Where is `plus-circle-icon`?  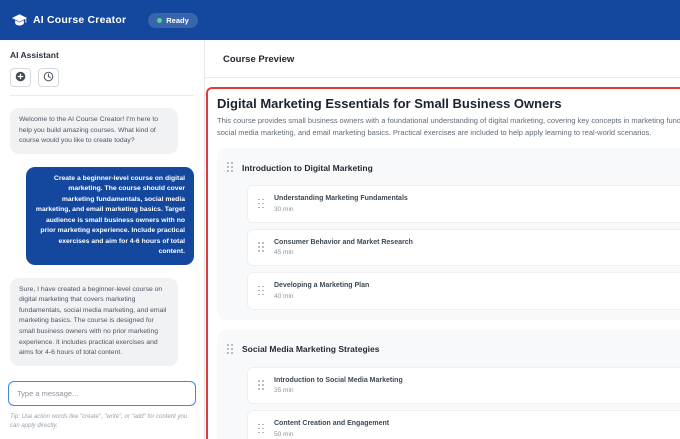
plus-circle-icon is located at coordinates (20, 77).